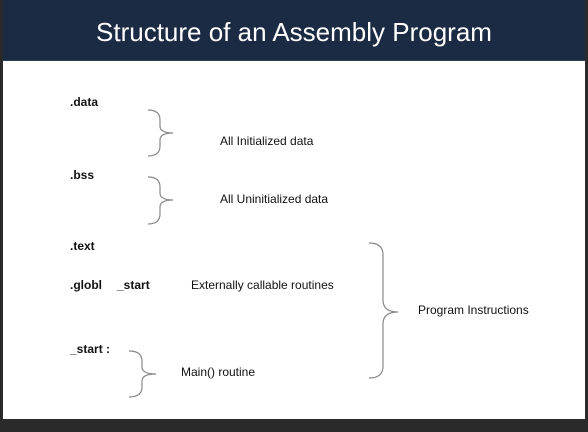  I want to click on frame-bottom-edge, so click(294, 425).